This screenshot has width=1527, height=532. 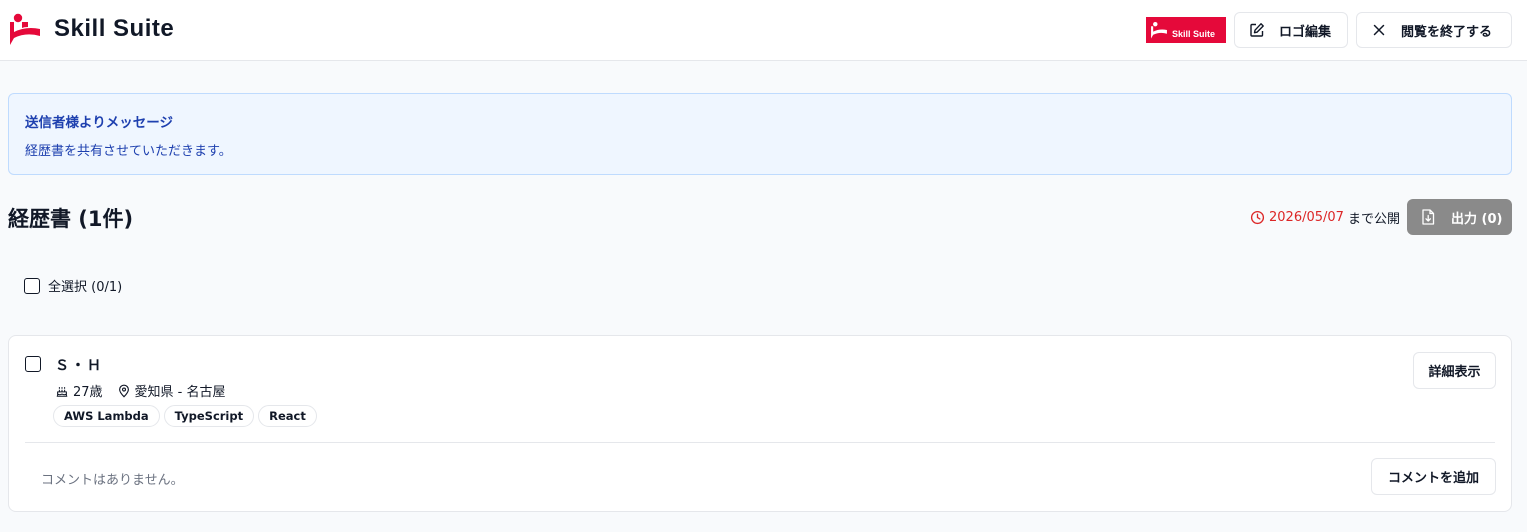 I want to click on candidate-age-value: 27歳, so click(x=88, y=392).